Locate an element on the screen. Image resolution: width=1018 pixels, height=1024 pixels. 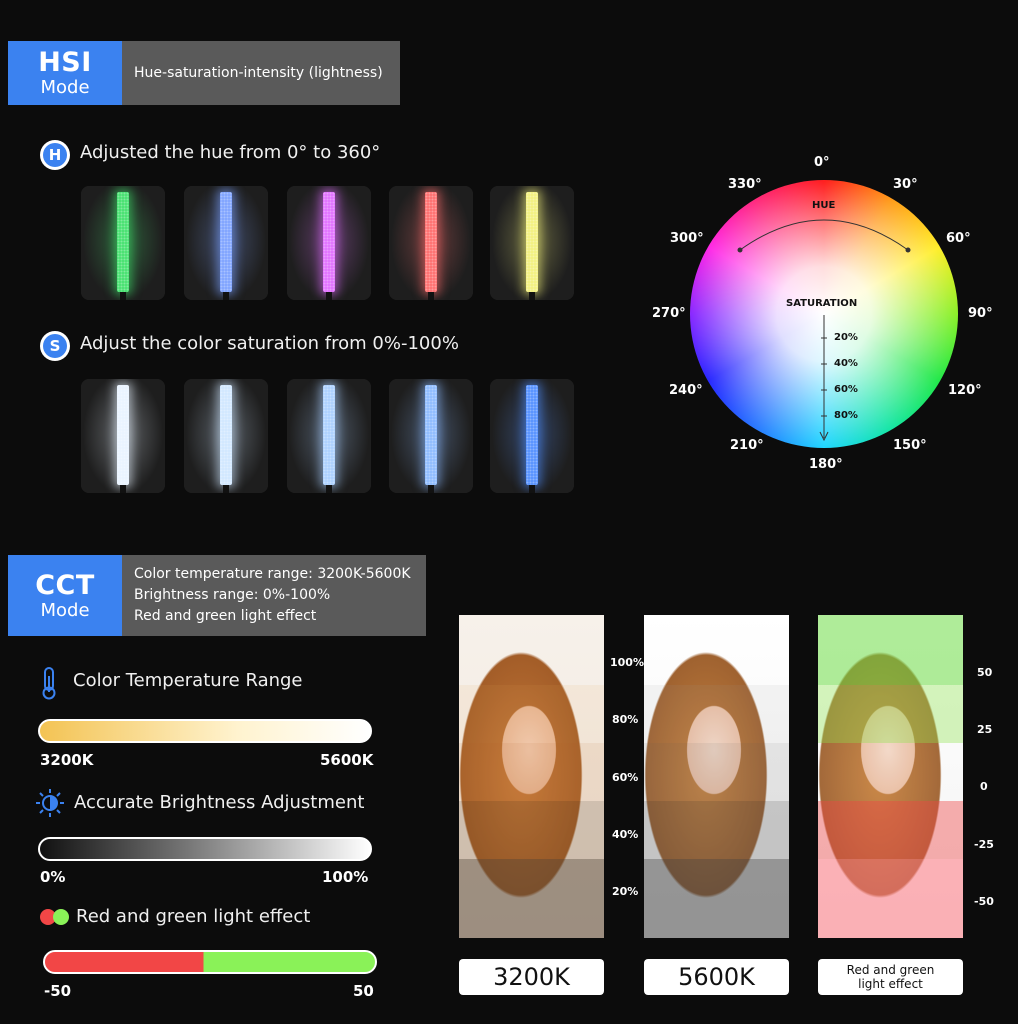
wheel-angle-label: 30° is located at coordinates (905, 184).